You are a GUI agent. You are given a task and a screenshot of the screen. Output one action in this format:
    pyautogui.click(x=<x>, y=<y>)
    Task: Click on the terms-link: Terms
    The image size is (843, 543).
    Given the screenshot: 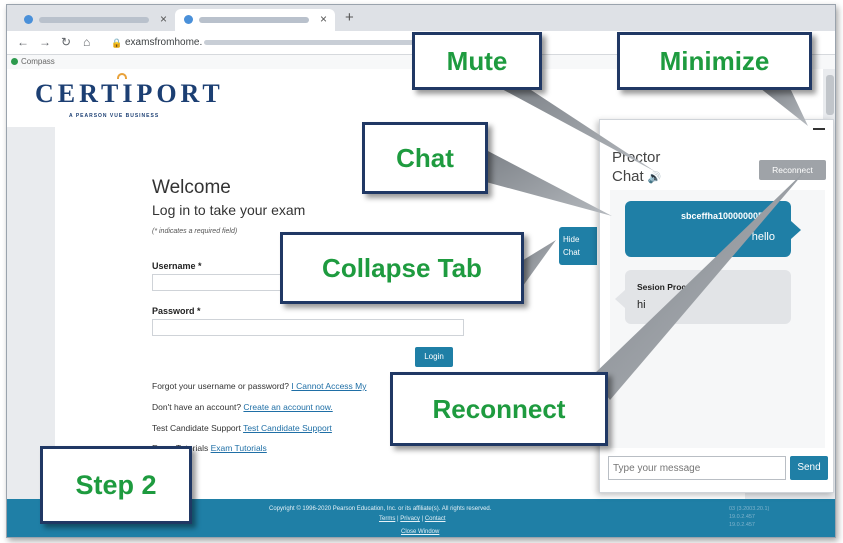 What is the action you would take?
    pyautogui.click(x=387, y=519)
    